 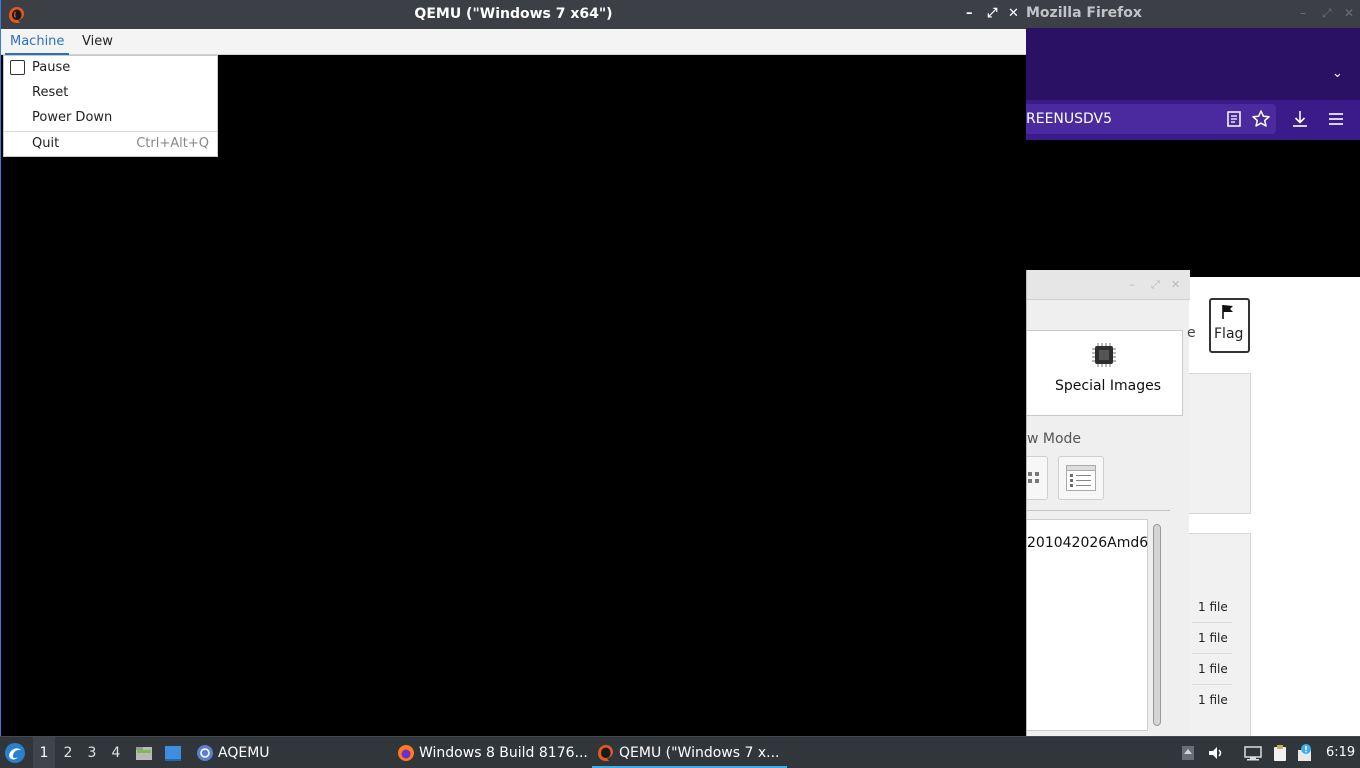 What do you see at coordinates (1219, 443) in the screenshot?
I see `side-panel` at bounding box center [1219, 443].